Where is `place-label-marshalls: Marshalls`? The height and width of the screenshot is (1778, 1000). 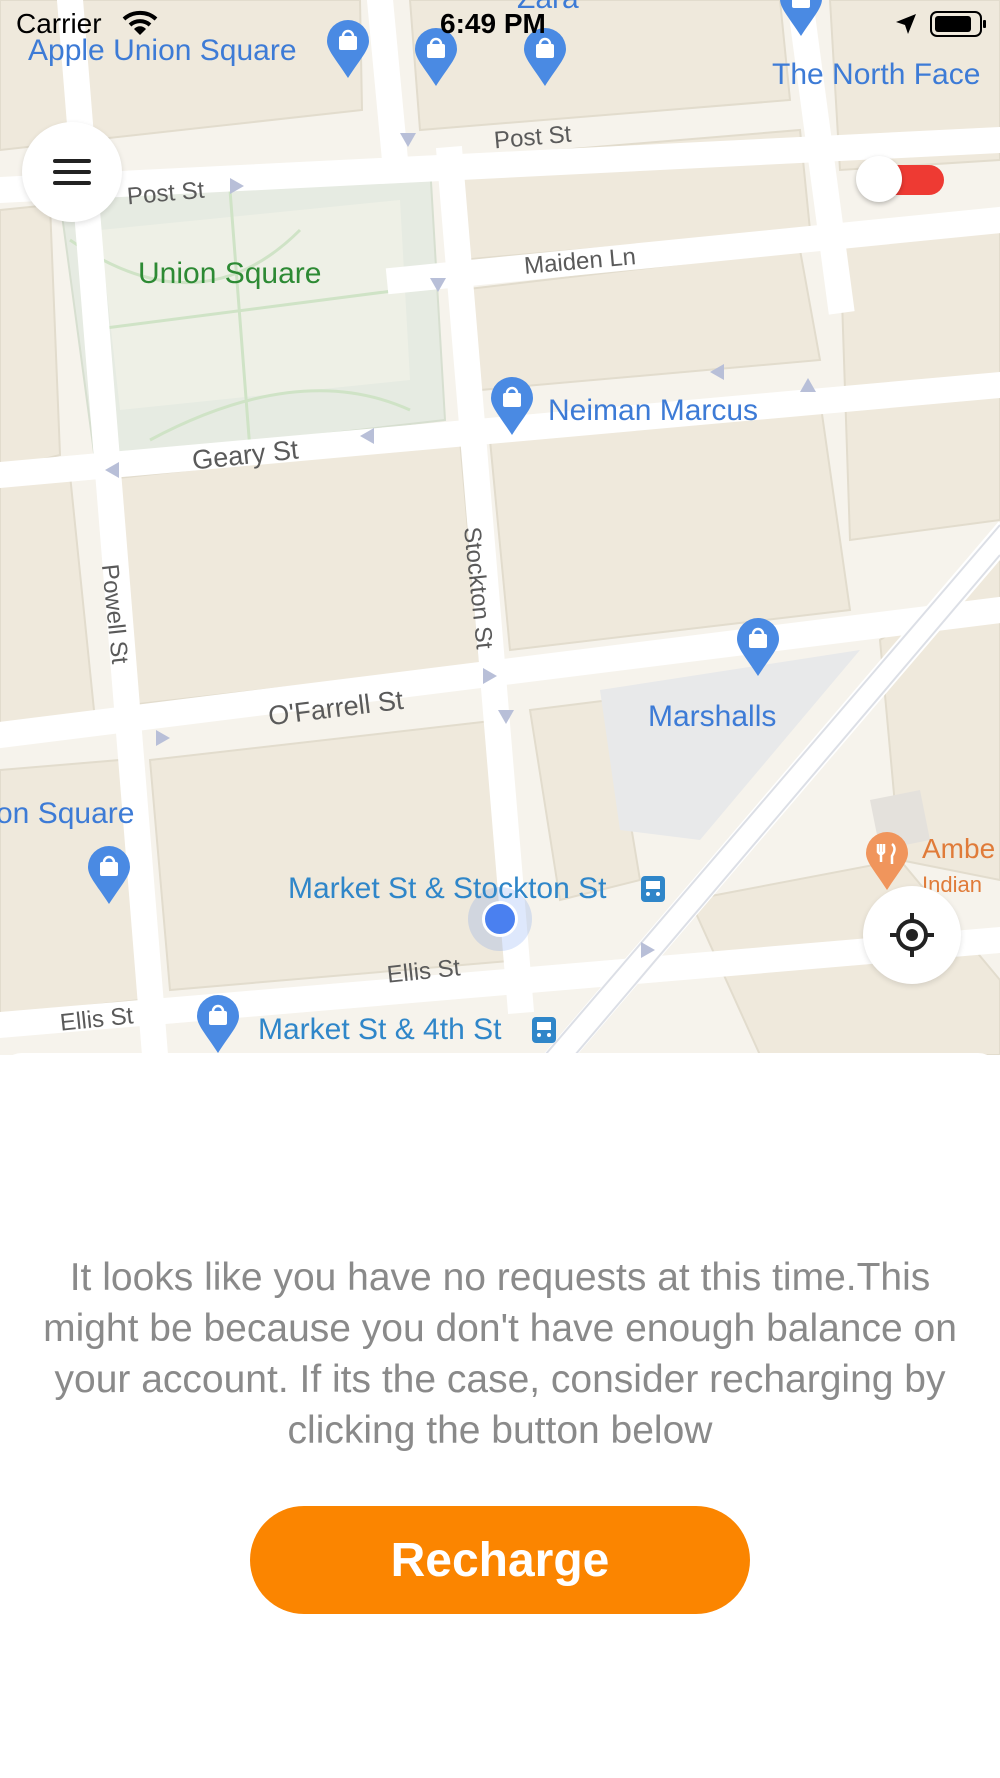
place-label-marshalls: Marshalls is located at coordinates (712, 717).